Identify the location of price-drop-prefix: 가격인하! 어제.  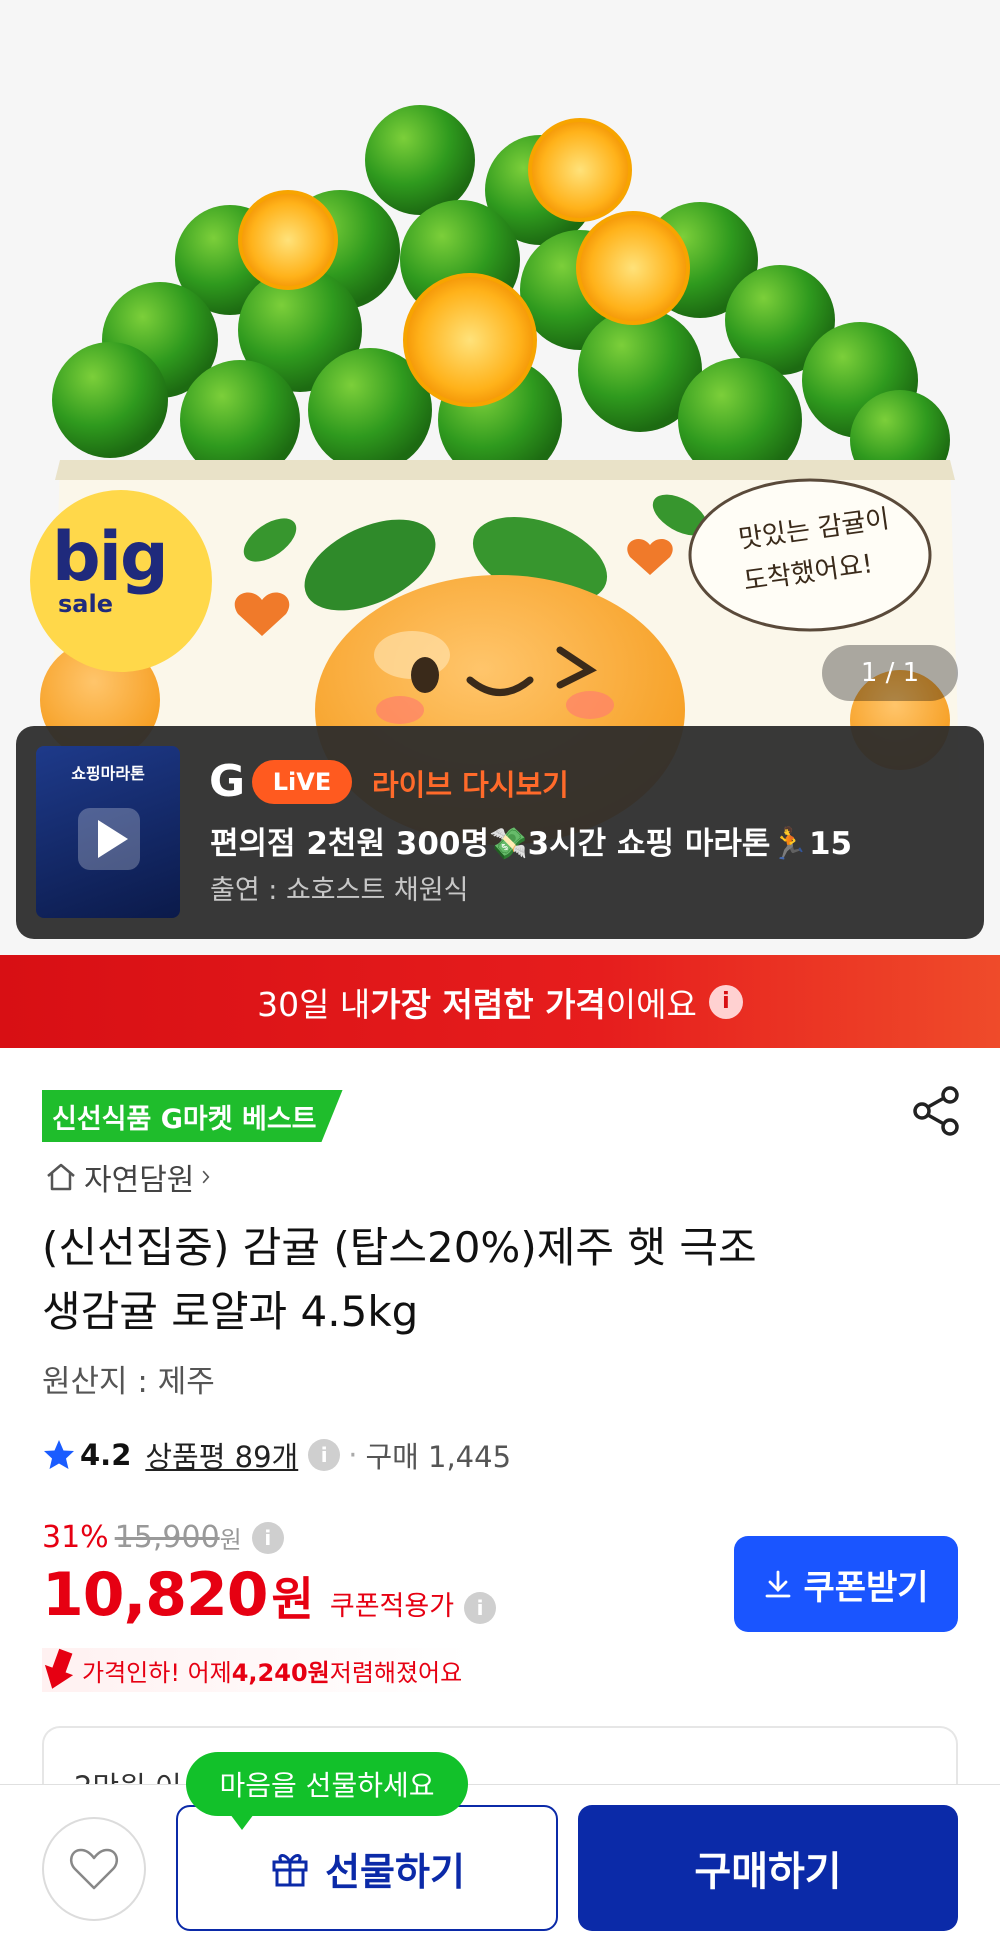
(157, 1672).